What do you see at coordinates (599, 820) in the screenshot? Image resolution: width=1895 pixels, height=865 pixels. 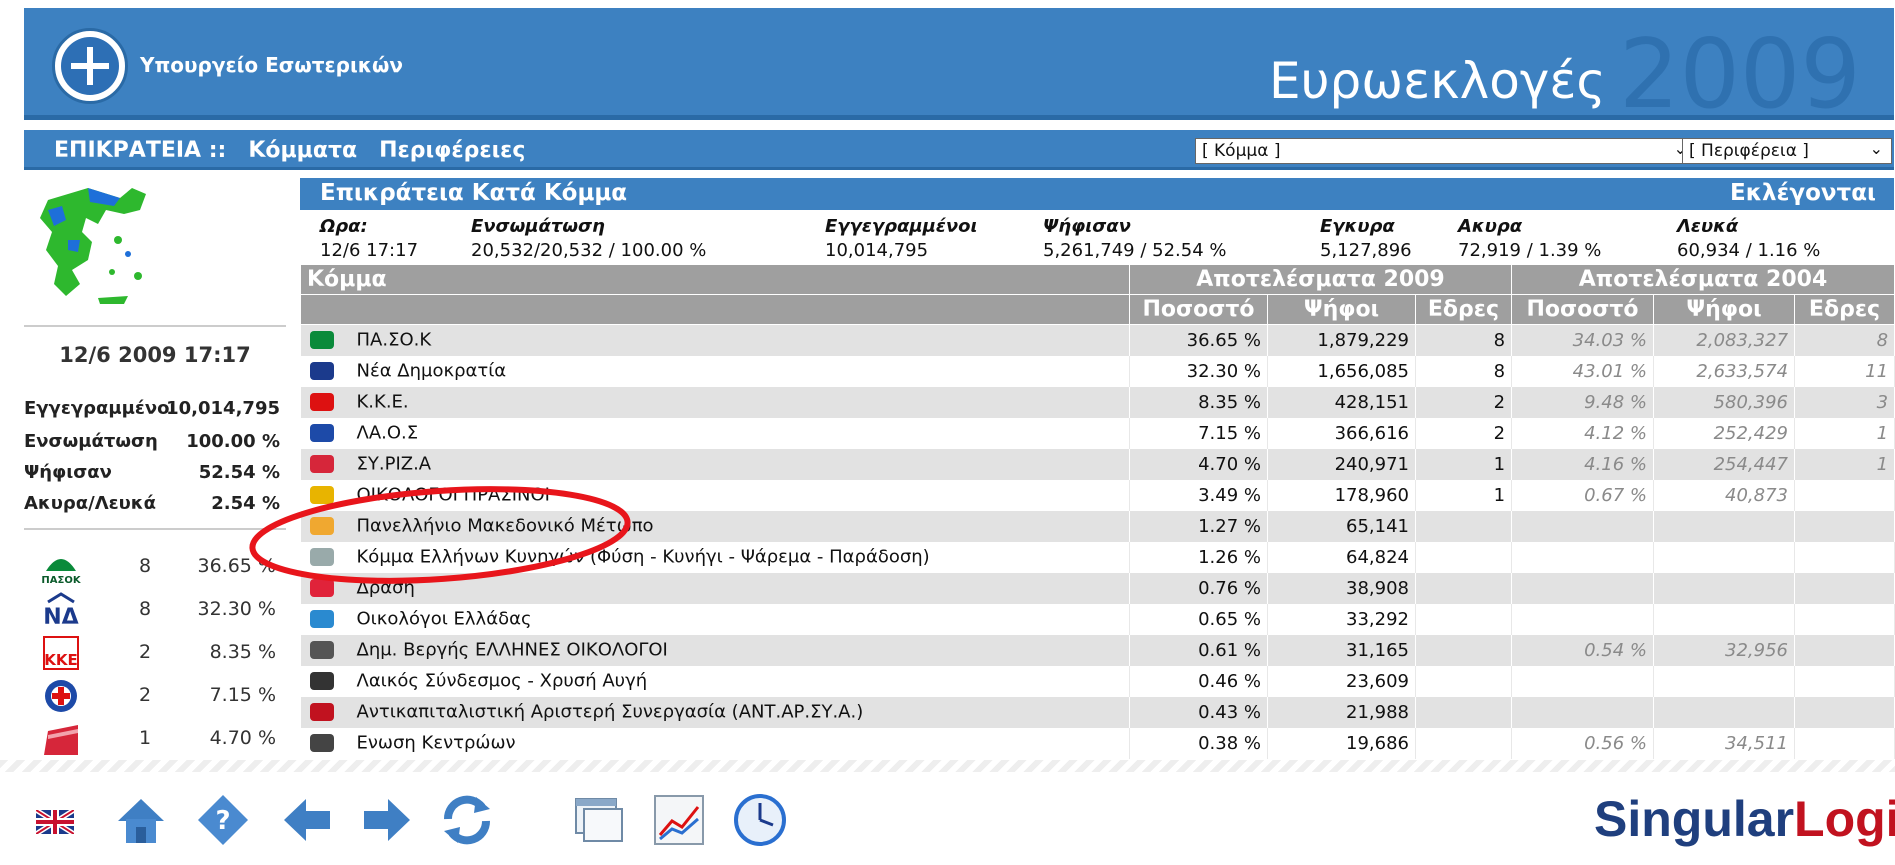 I see `window-icon` at bounding box center [599, 820].